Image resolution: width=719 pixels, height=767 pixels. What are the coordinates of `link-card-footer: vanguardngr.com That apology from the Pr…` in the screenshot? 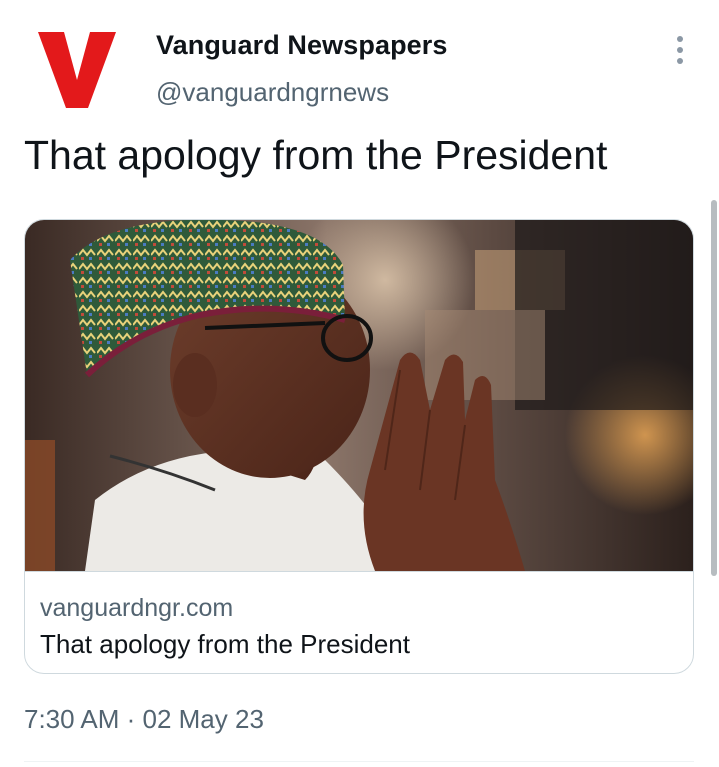 It's located at (359, 622).